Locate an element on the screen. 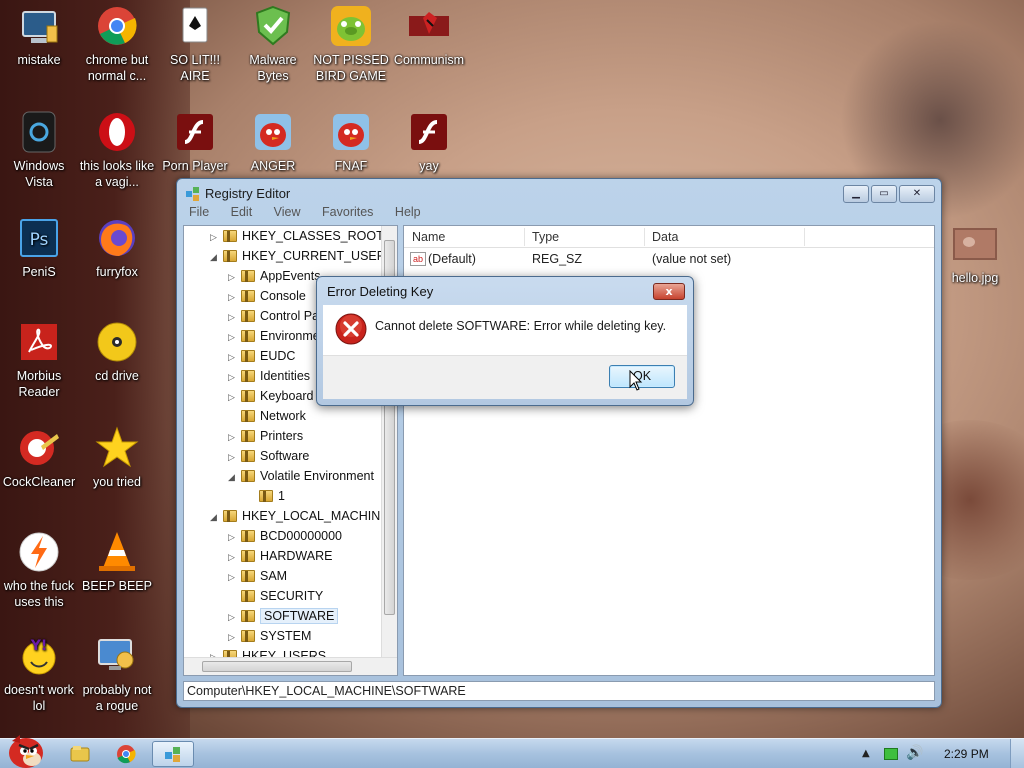 The height and width of the screenshot is (768, 1024). tree-node: ▷ HARDWARE is located at coordinates (280, 556).